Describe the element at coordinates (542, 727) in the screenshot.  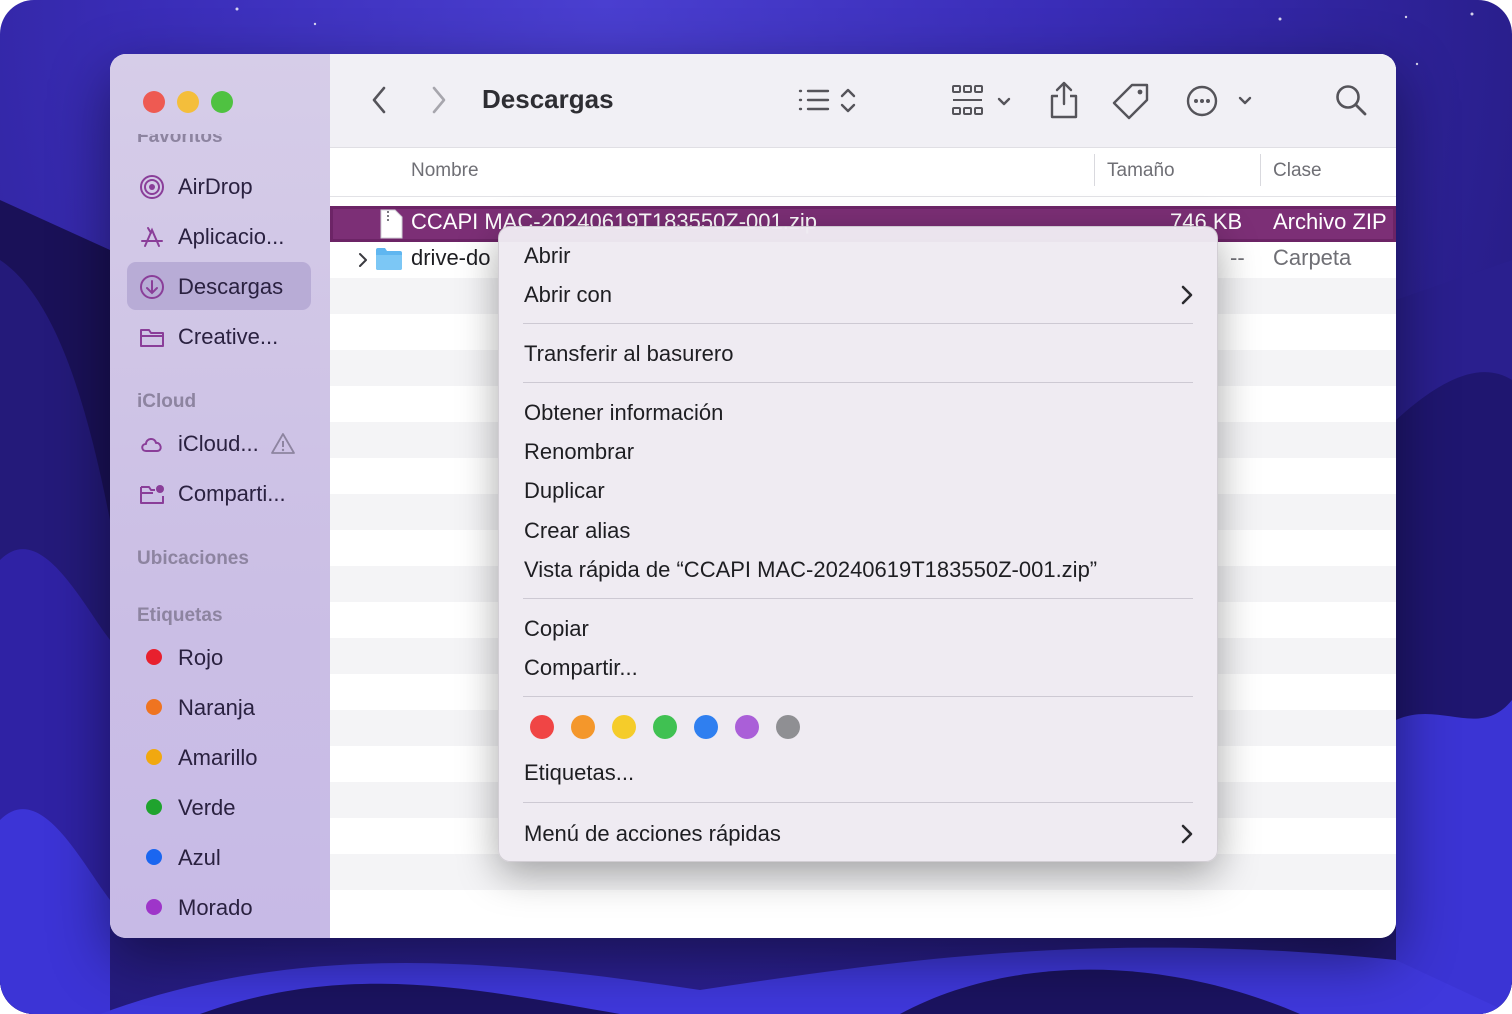
I see `tag-color-red-button` at that location.